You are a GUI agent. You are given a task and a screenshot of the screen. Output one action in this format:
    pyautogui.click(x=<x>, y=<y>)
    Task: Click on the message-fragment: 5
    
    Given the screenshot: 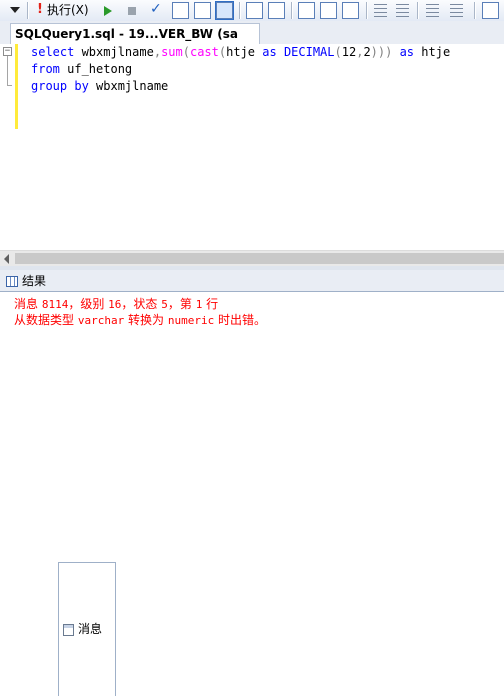 What is the action you would take?
    pyautogui.click(x=164, y=304)
    